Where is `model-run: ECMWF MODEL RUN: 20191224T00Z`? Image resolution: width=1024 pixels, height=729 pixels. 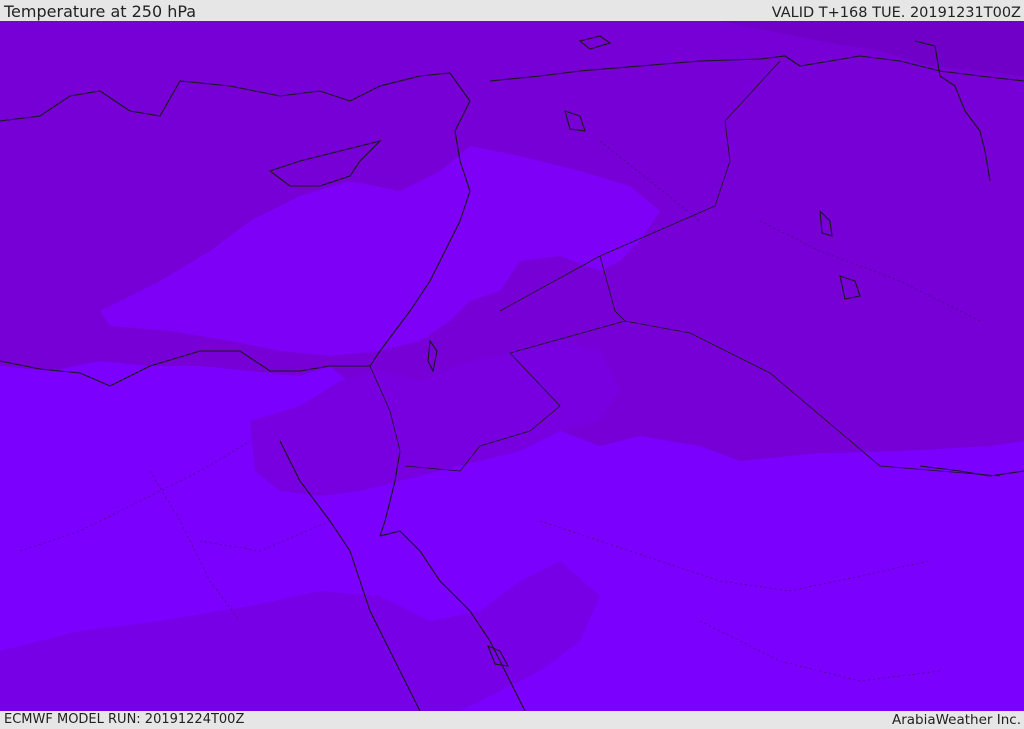 model-run: ECMWF MODEL RUN: 20191224T00Z is located at coordinates (124, 719).